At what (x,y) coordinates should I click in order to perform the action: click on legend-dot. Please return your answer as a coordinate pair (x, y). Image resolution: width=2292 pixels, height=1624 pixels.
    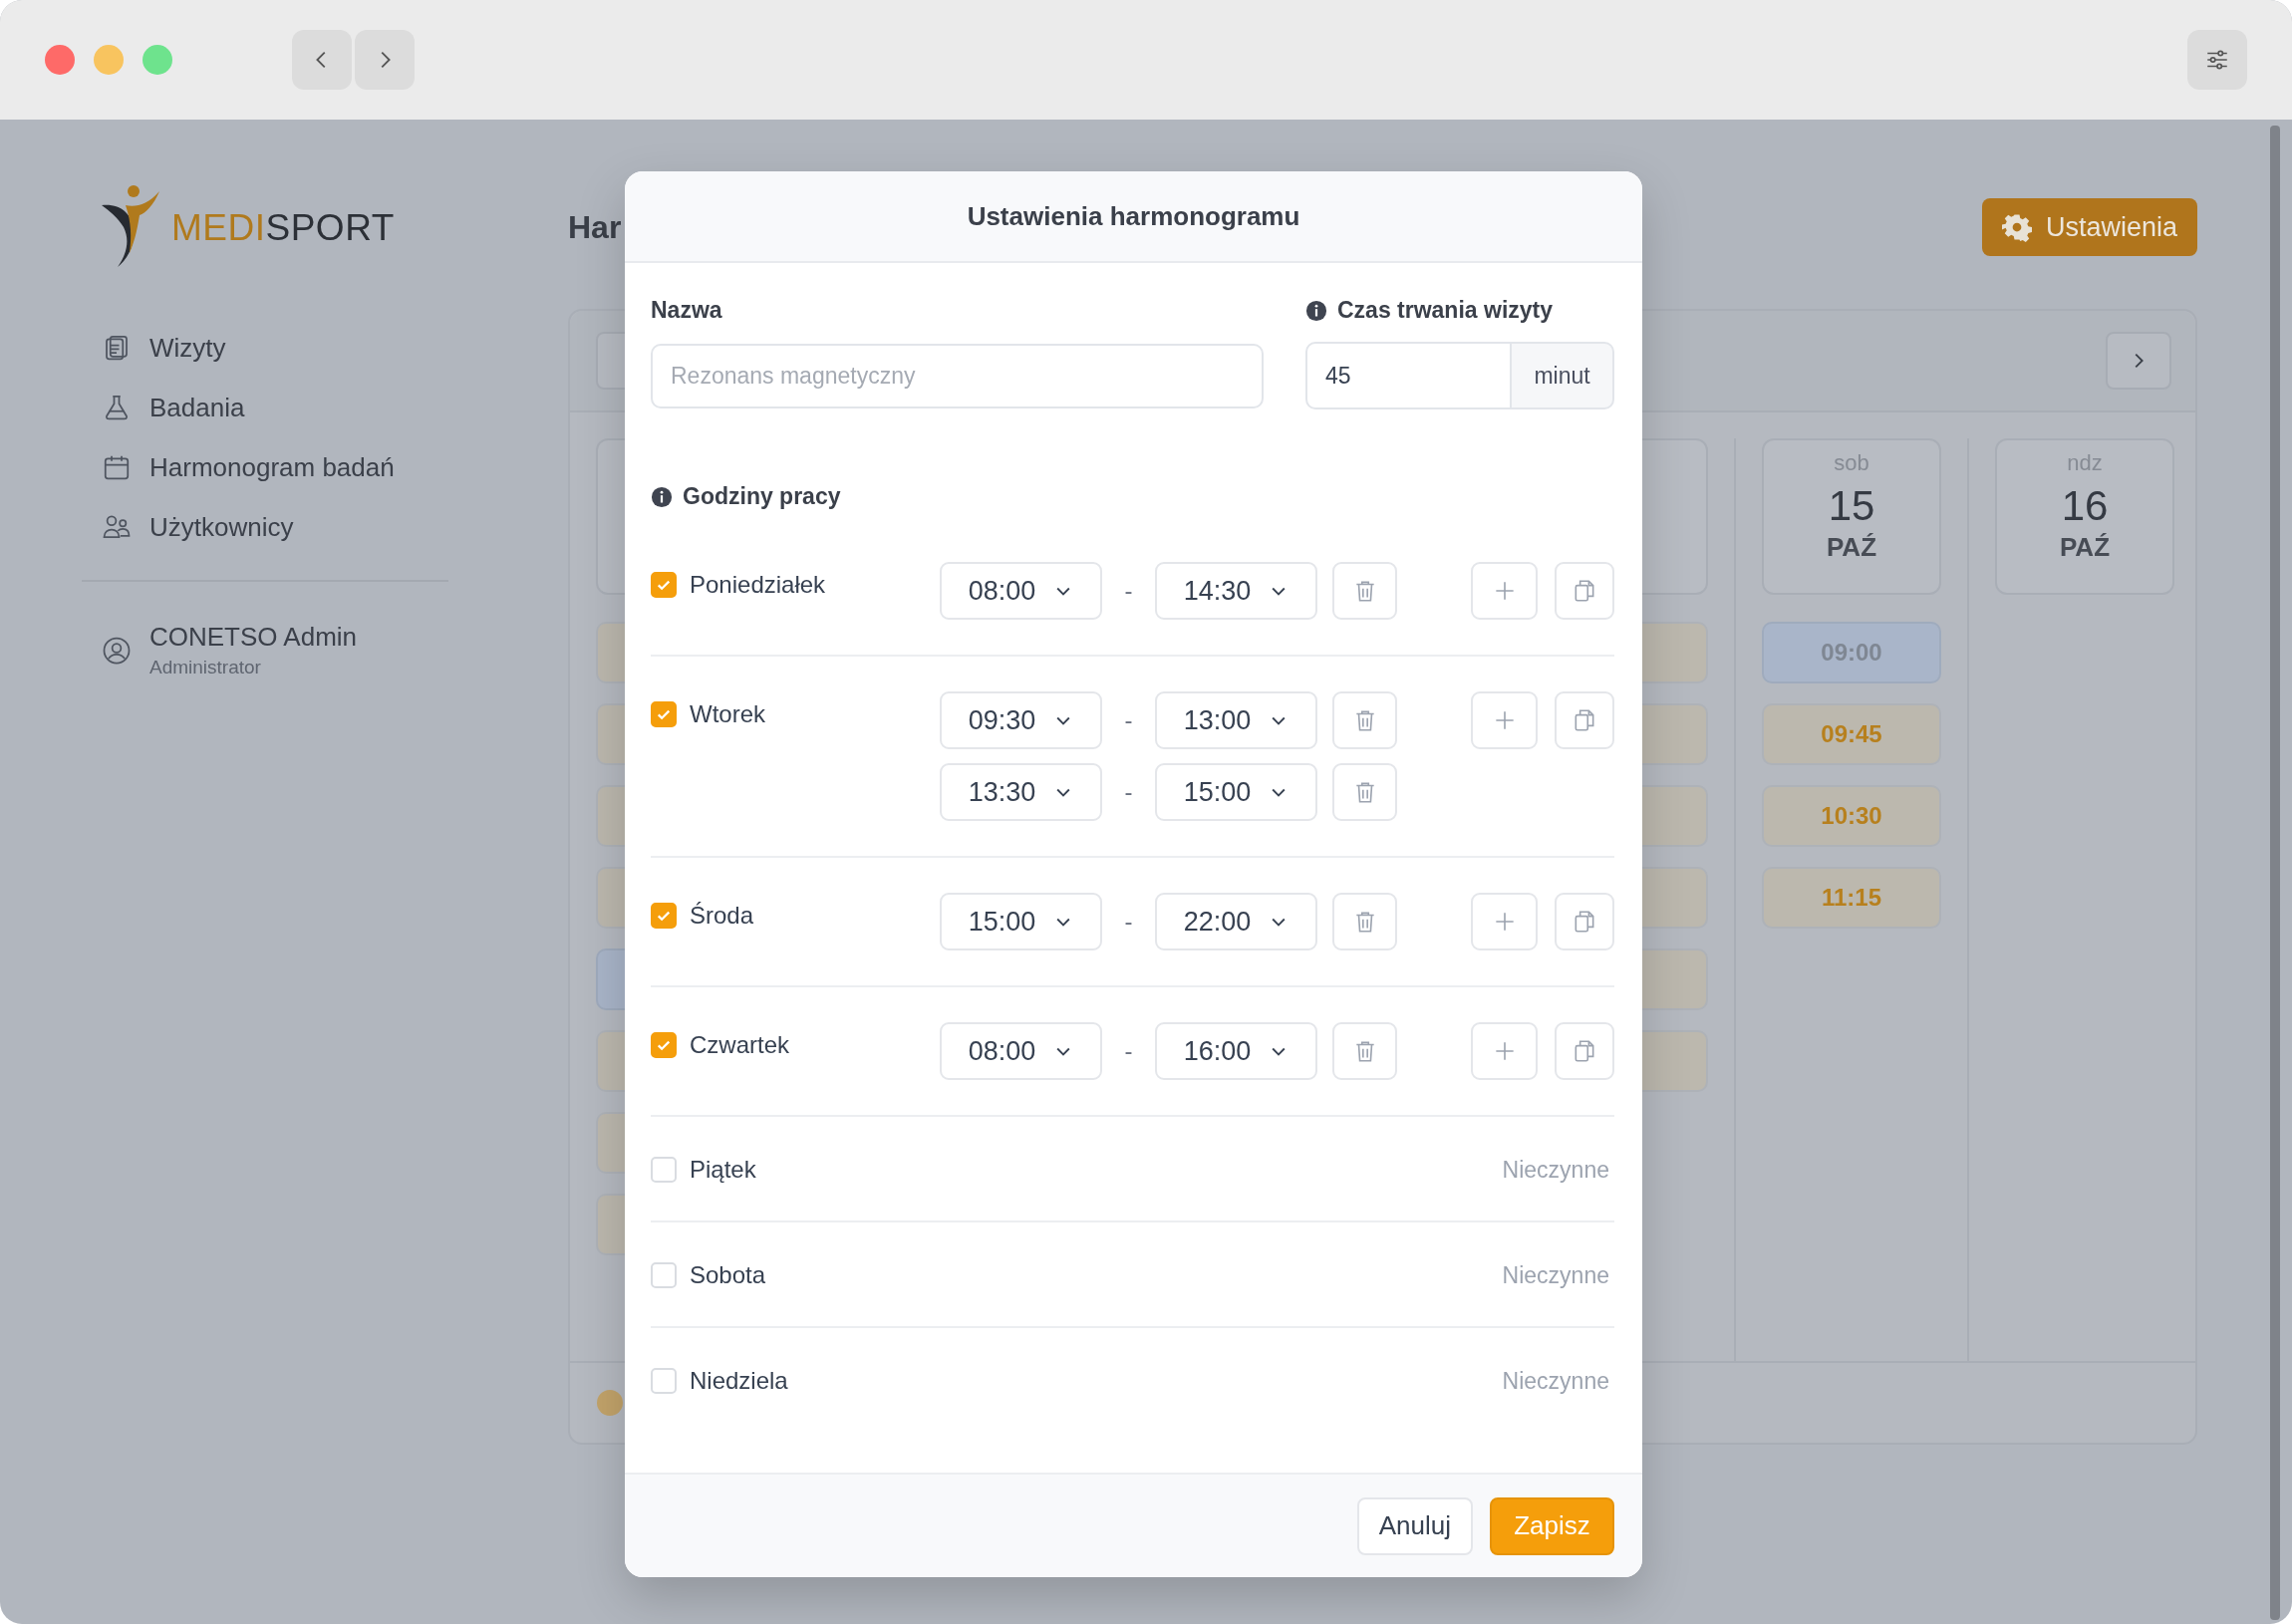
    Looking at the image, I should click on (610, 1403).